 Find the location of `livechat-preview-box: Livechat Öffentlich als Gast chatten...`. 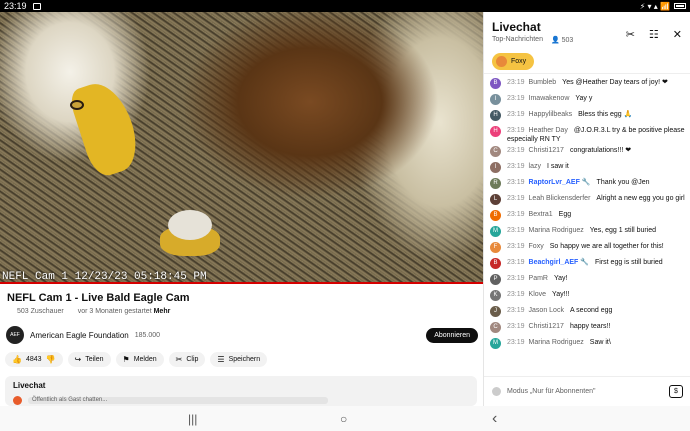

livechat-preview-box: Livechat Öffentlich als Gast chatten... is located at coordinates (241, 391).